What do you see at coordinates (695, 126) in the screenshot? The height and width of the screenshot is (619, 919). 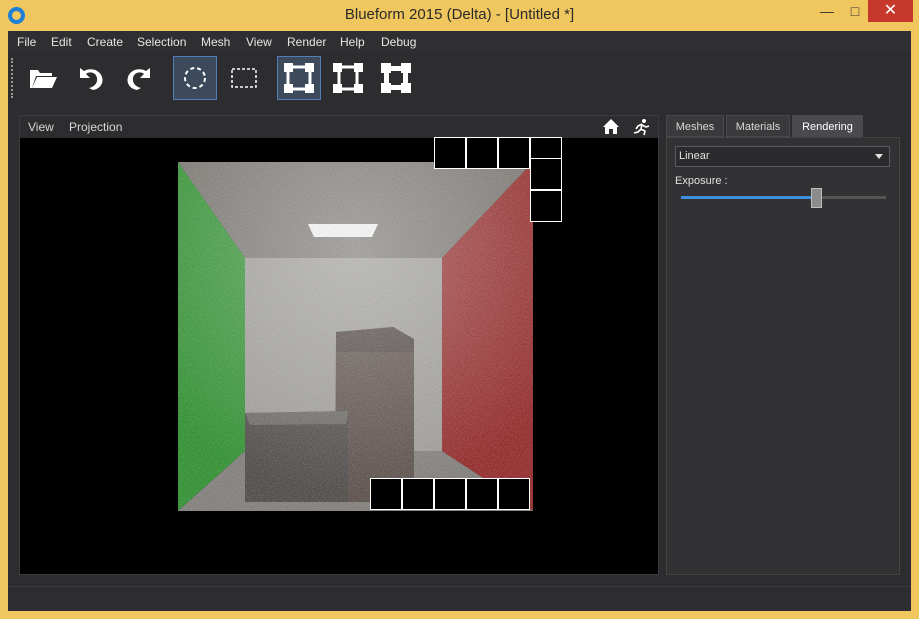 I see `tab-meshes: Meshes` at bounding box center [695, 126].